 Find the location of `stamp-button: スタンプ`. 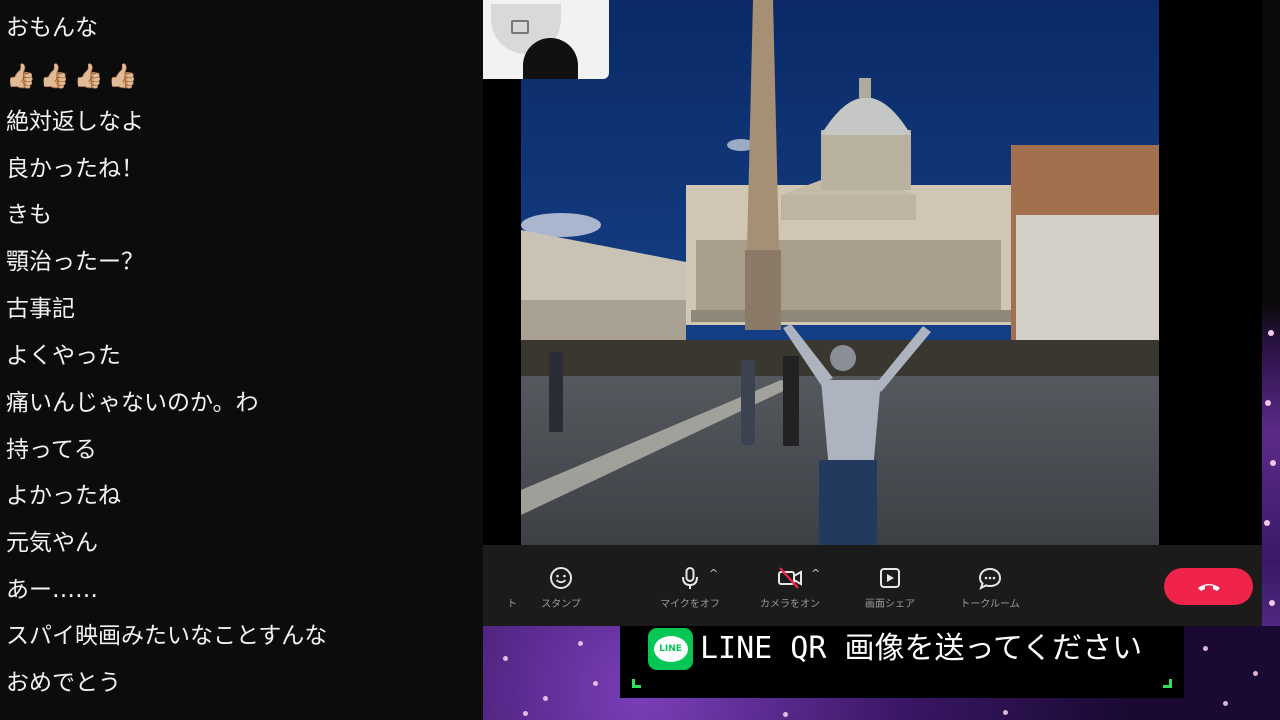

stamp-button: スタンプ is located at coordinates (561, 587).